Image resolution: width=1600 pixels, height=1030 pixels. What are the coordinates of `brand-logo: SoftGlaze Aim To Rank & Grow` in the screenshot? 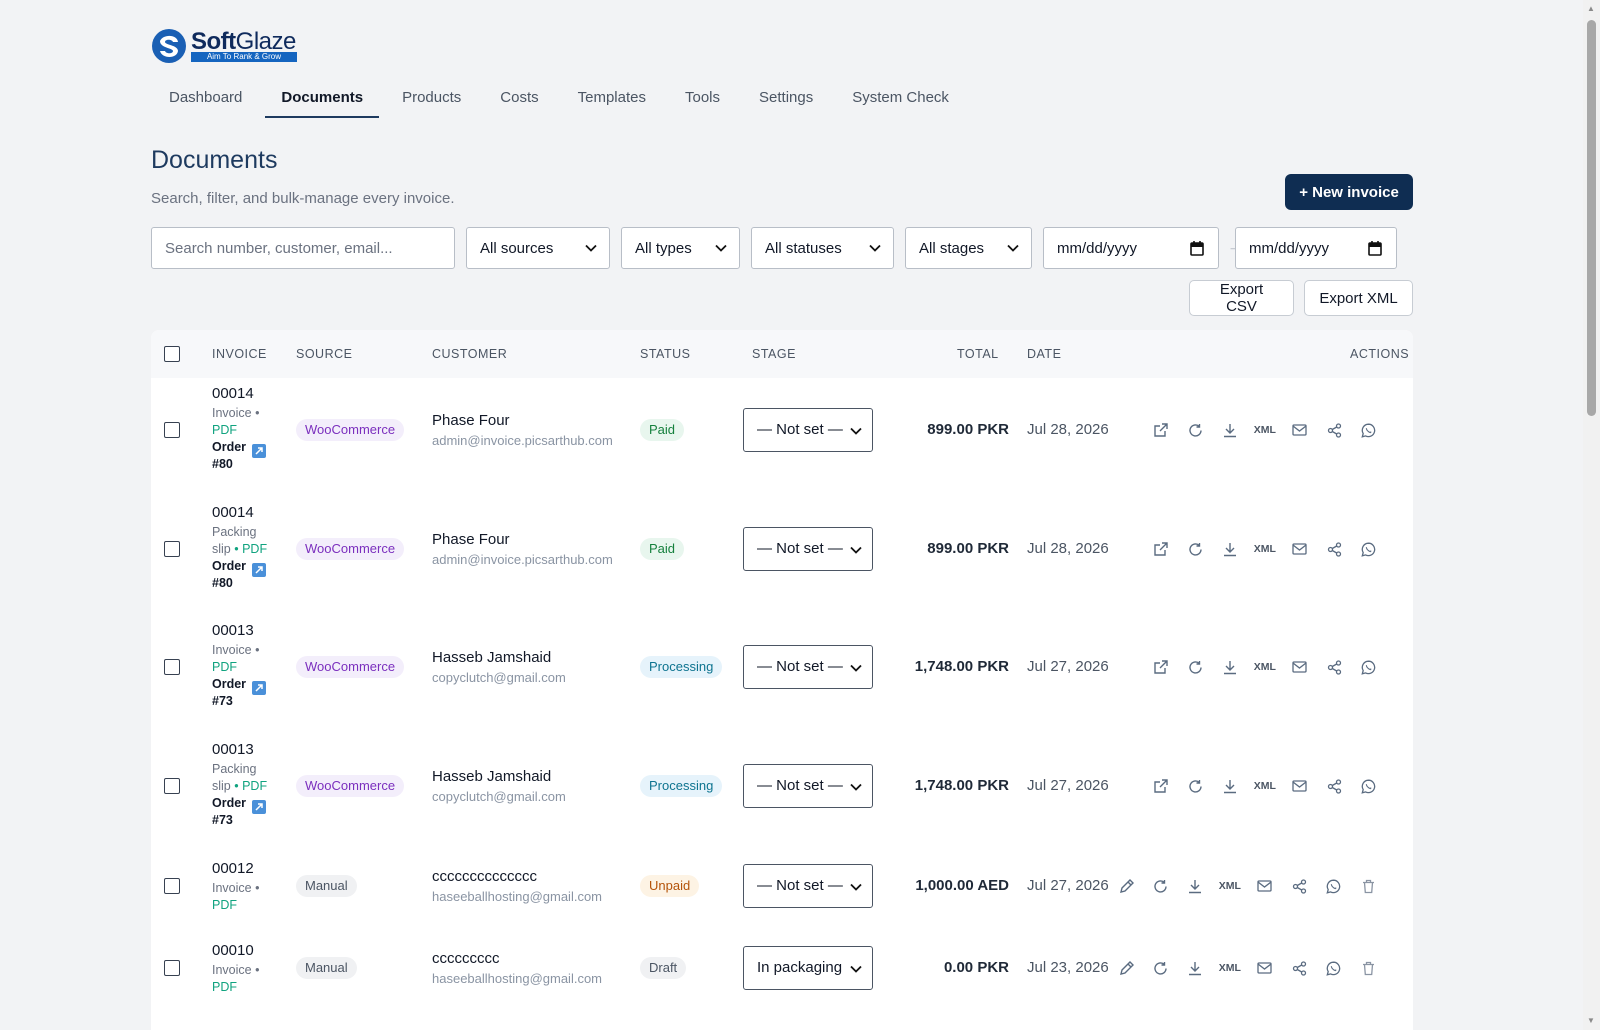 It's located at (231, 46).